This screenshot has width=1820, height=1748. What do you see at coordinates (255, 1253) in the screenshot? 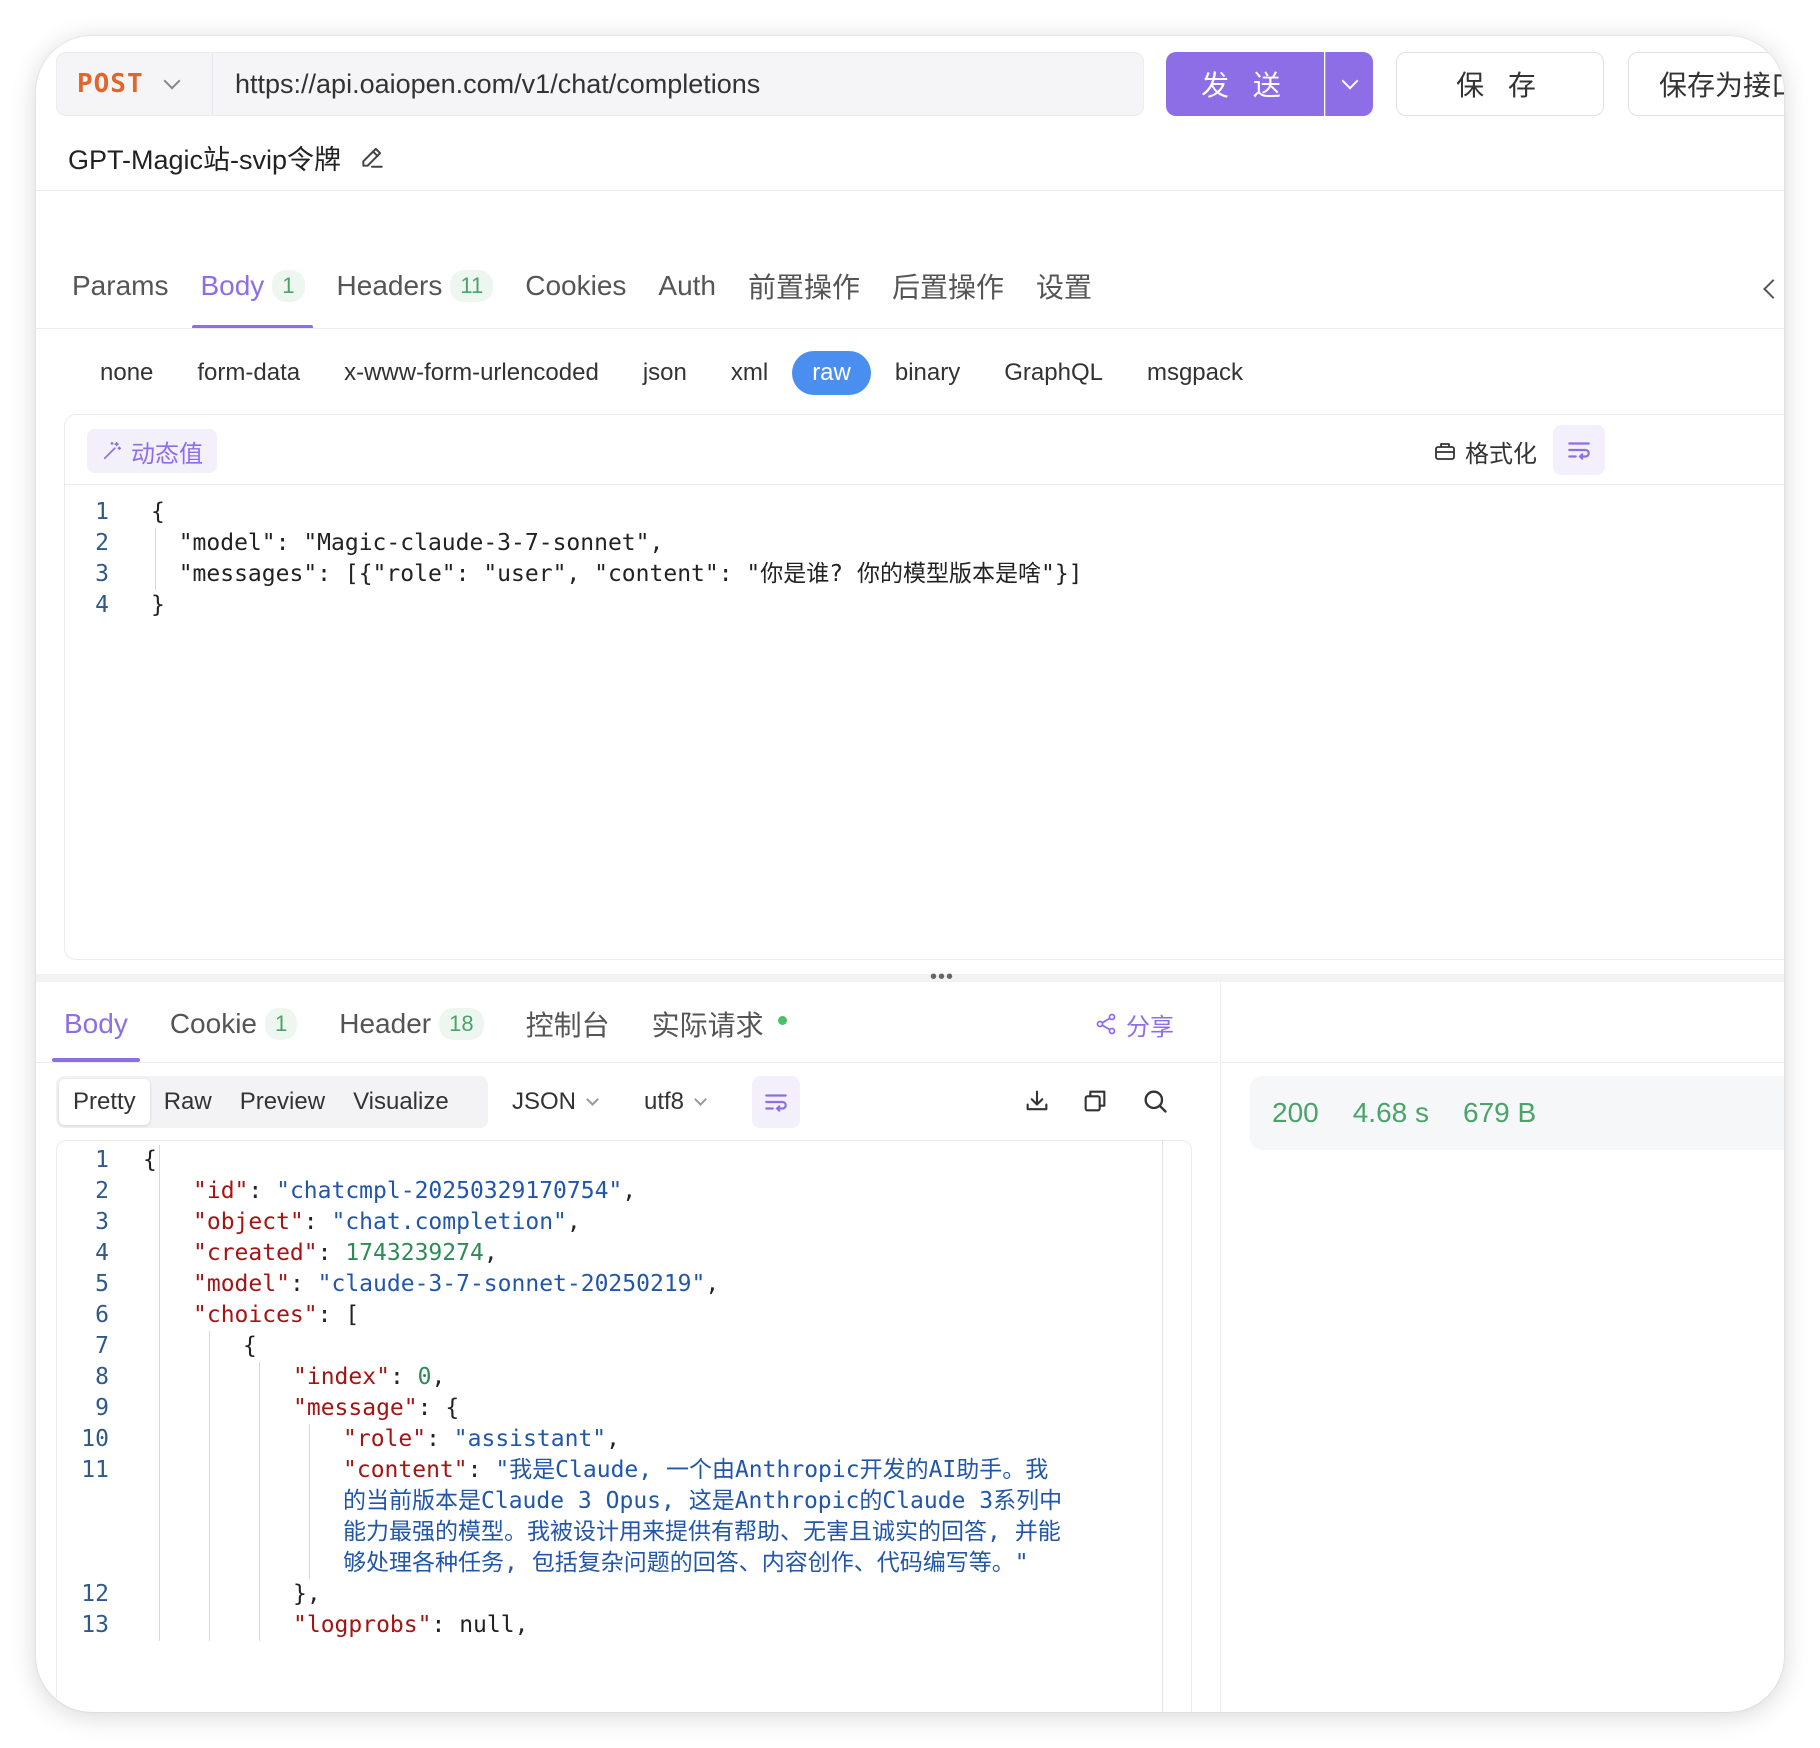
I see `code-token: "created"` at bounding box center [255, 1253].